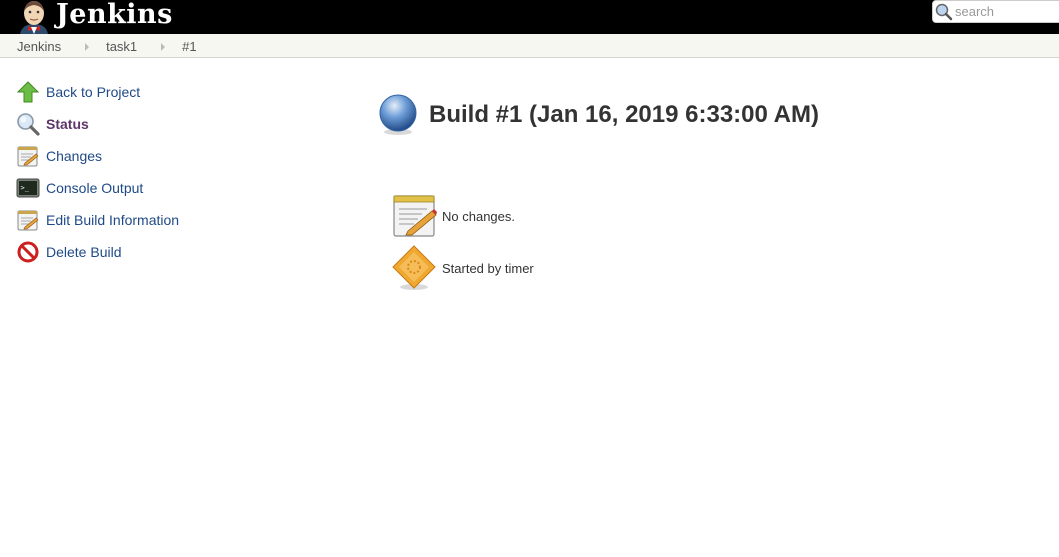  Describe the element at coordinates (67, 124) in the screenshot. I see `status-link: Status` at that location.